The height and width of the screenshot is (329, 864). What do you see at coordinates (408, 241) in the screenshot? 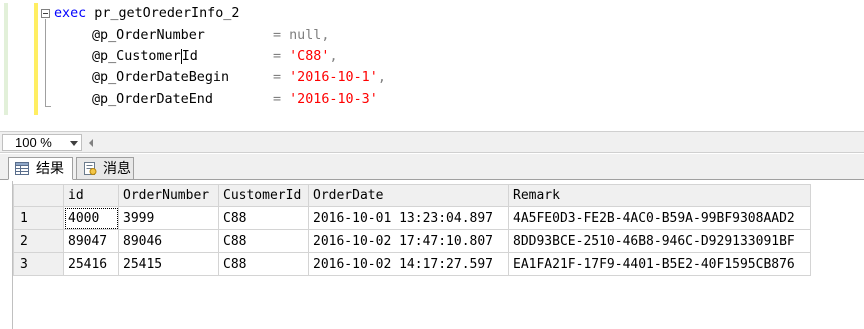
I see `cell-orderdate: 2016-10-02 17:47:10.807` at bounding box center [408, 241].